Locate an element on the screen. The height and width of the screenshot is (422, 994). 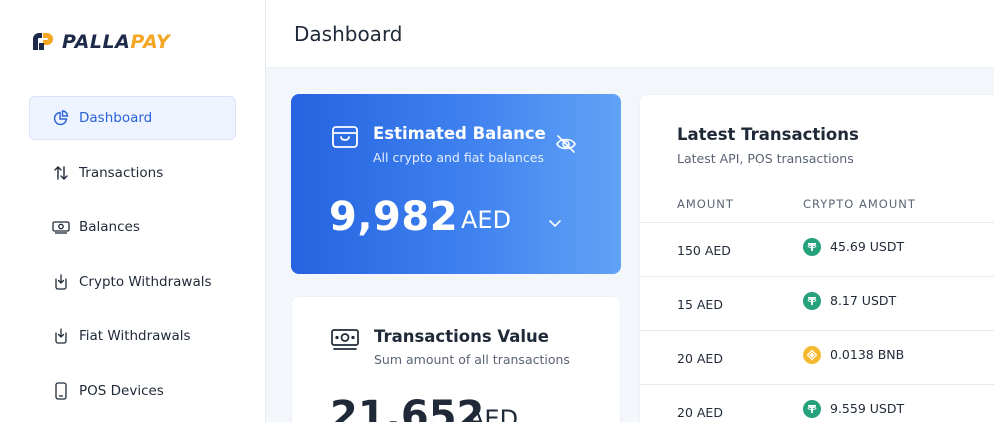
balance-currency: AED is located at coordinates (486, 220).